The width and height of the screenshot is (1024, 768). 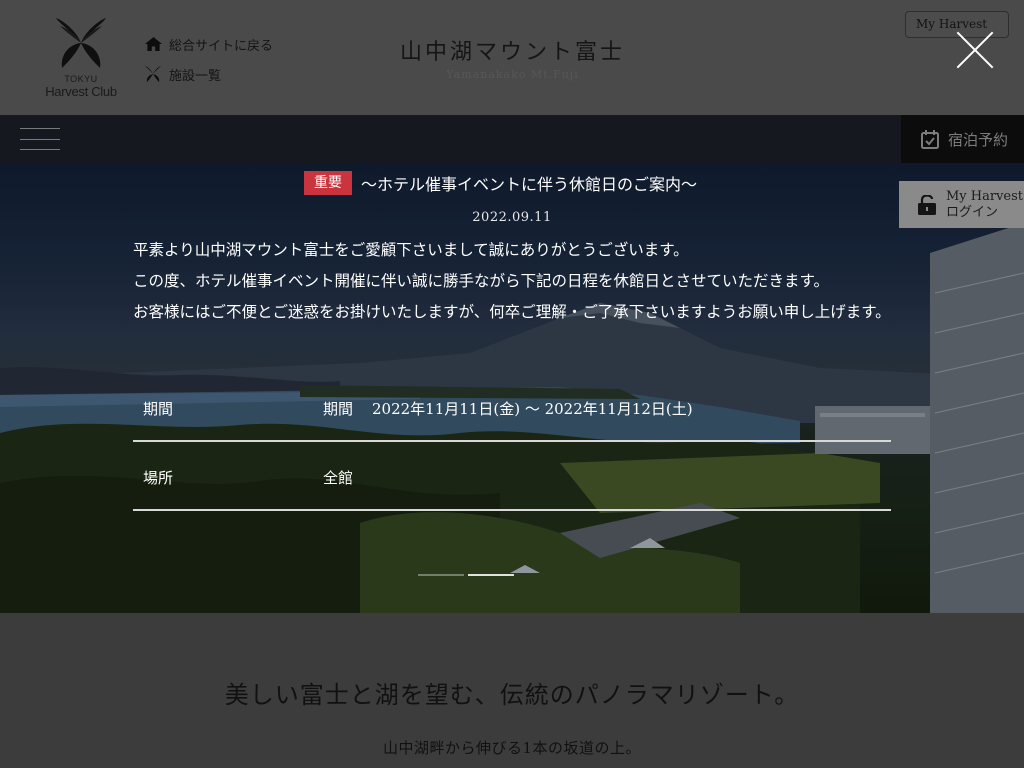 What do you see at coordinates (512, 476) in the screenshot?
I see `location-row: 場所 全館` at bounding box center [512, 476].